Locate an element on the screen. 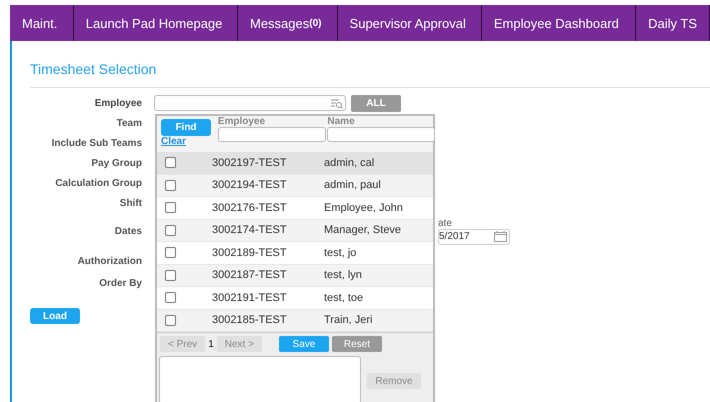  field-label: ate is located at coordinates (445, 223).